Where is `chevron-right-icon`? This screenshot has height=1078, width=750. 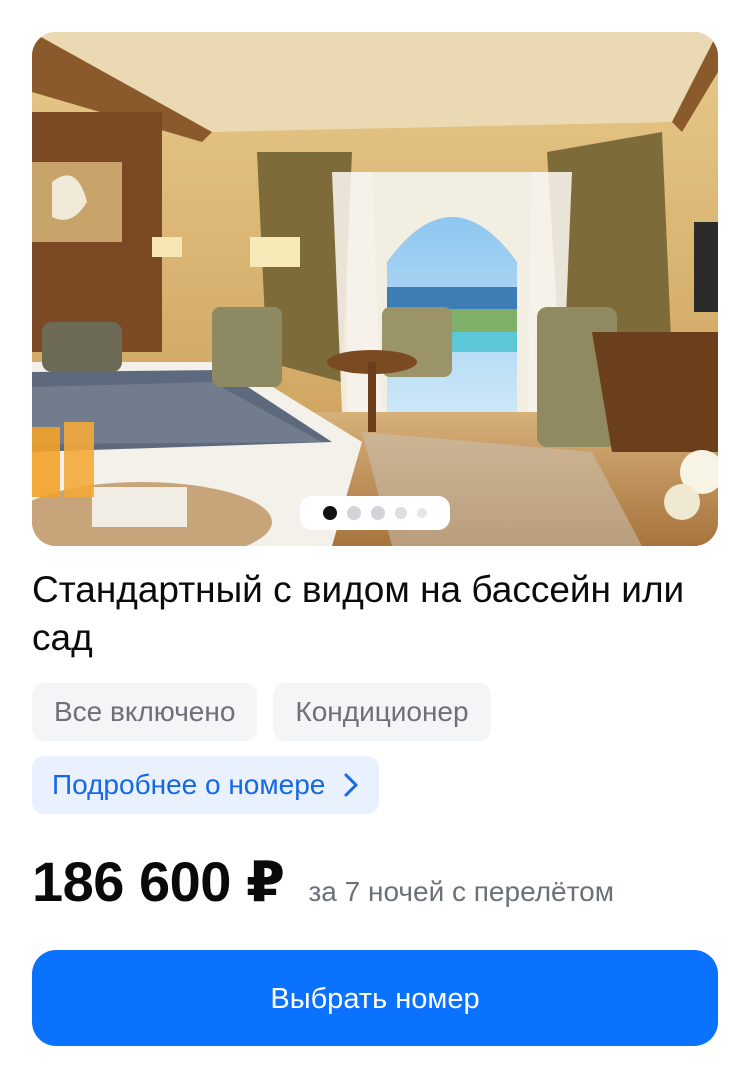
chevron-right-icon is located at coordinates (351, 785).